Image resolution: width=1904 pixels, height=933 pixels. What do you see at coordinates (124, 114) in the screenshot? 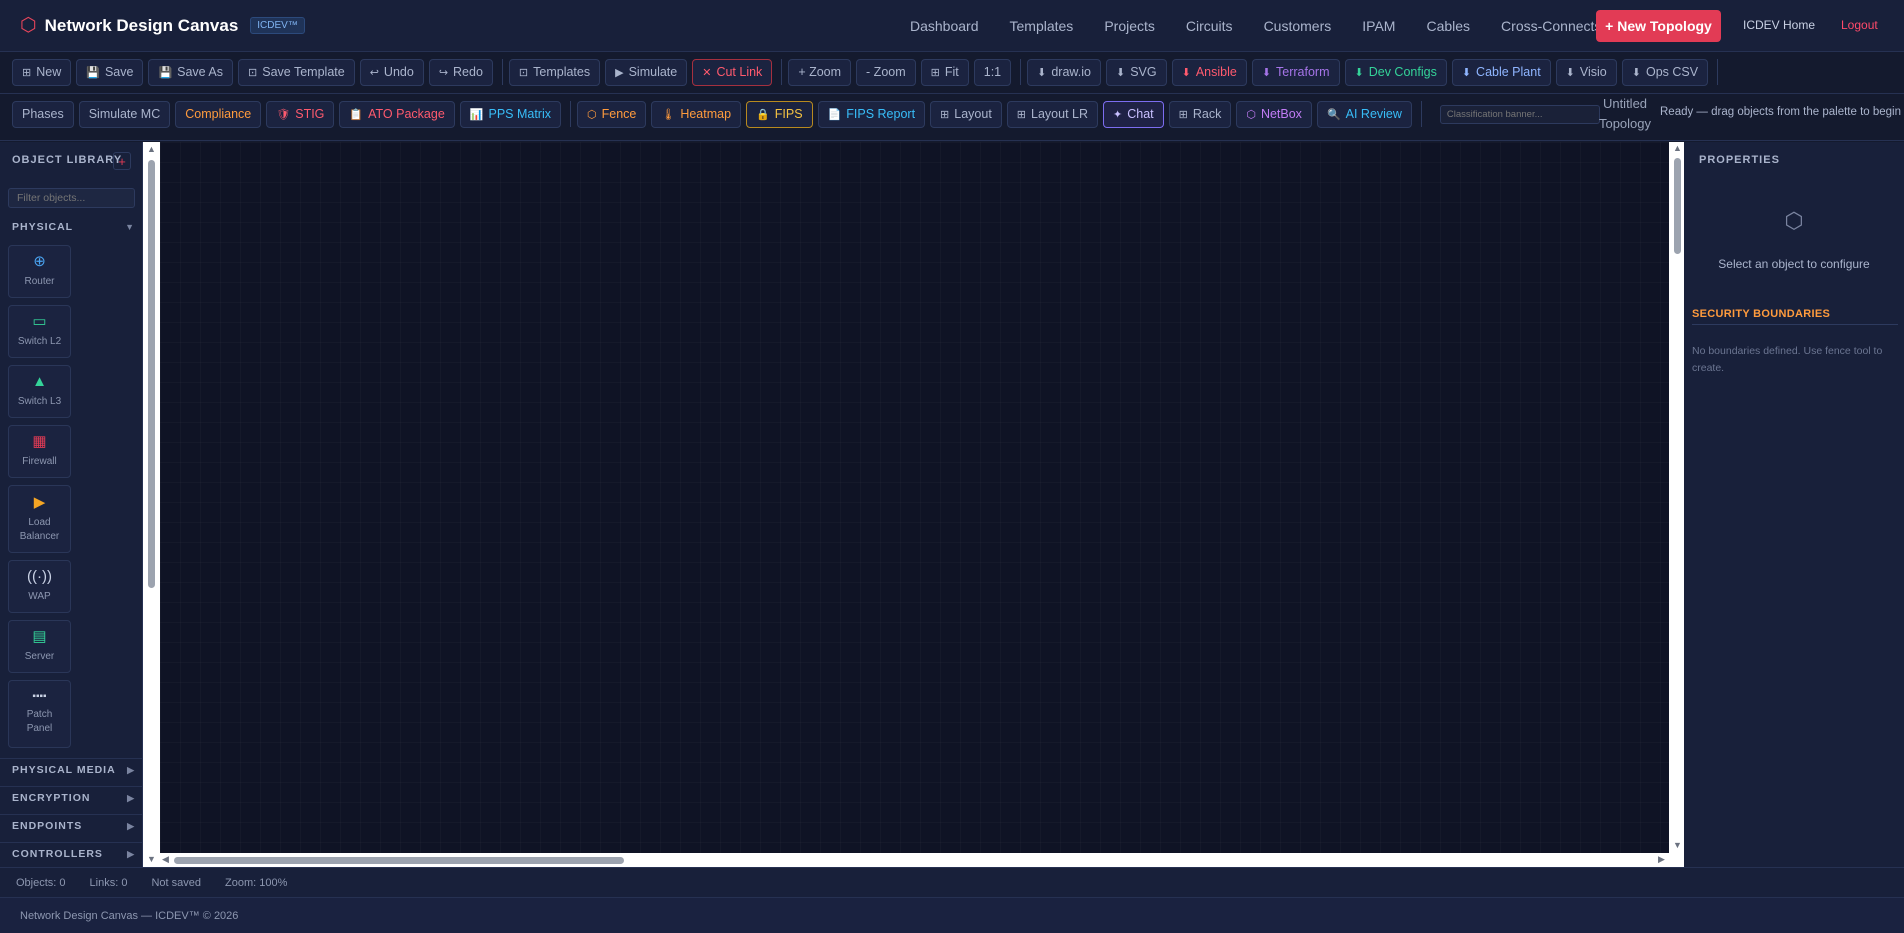
I see `simulate-mc-button: Simulate MC` at bounding box center [124, 114].